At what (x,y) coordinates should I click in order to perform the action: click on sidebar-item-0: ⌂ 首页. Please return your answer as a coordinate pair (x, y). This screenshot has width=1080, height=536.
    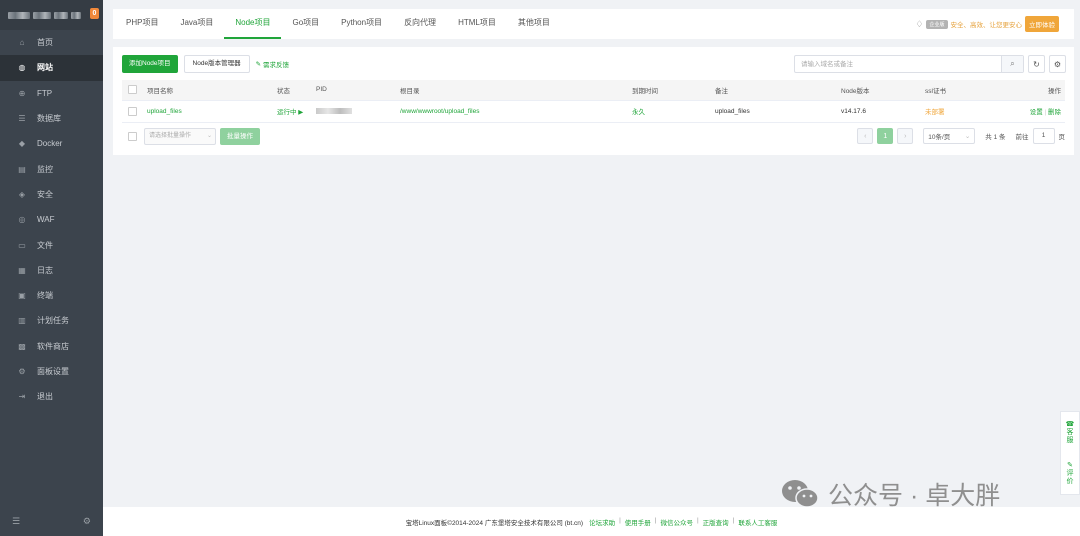
    Looking at the image, I should click on (51, 42).